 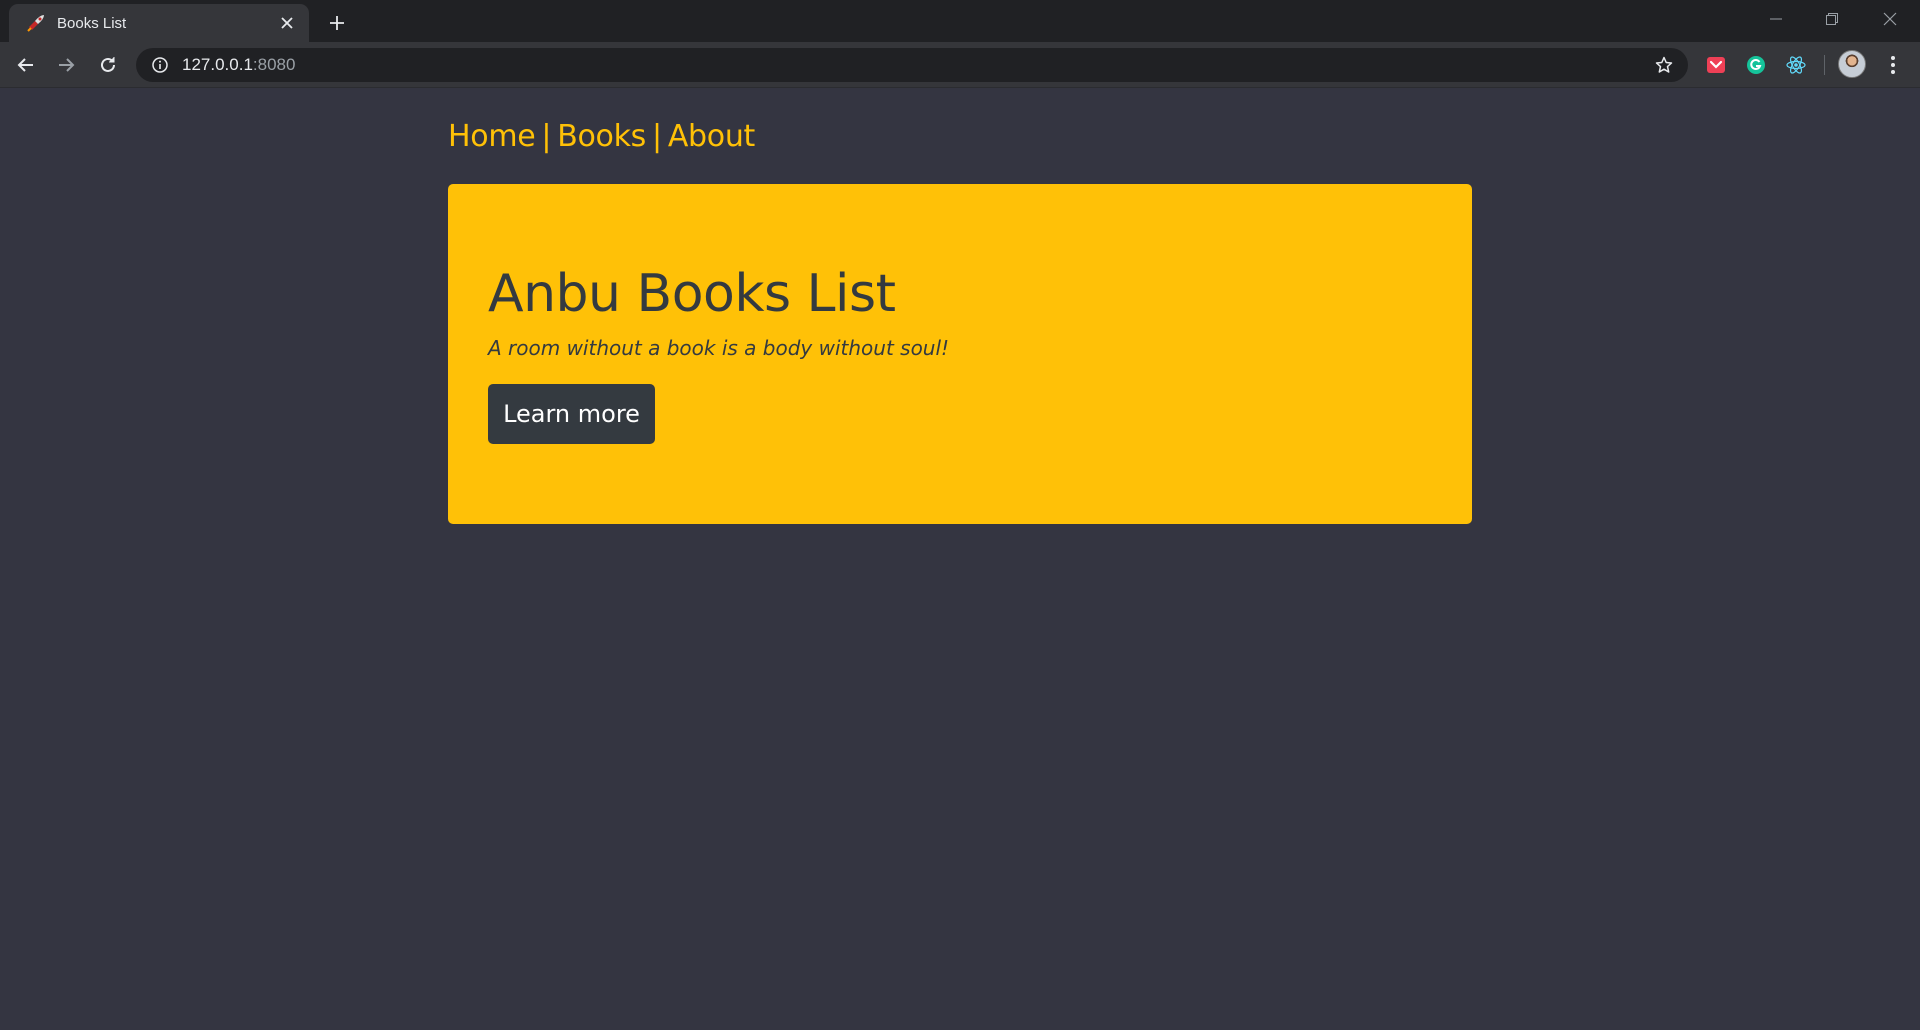 What do you see at coordinates (36, 23) in the screenshot?
I see `rocket-icon` at bounding box center [36, 23].